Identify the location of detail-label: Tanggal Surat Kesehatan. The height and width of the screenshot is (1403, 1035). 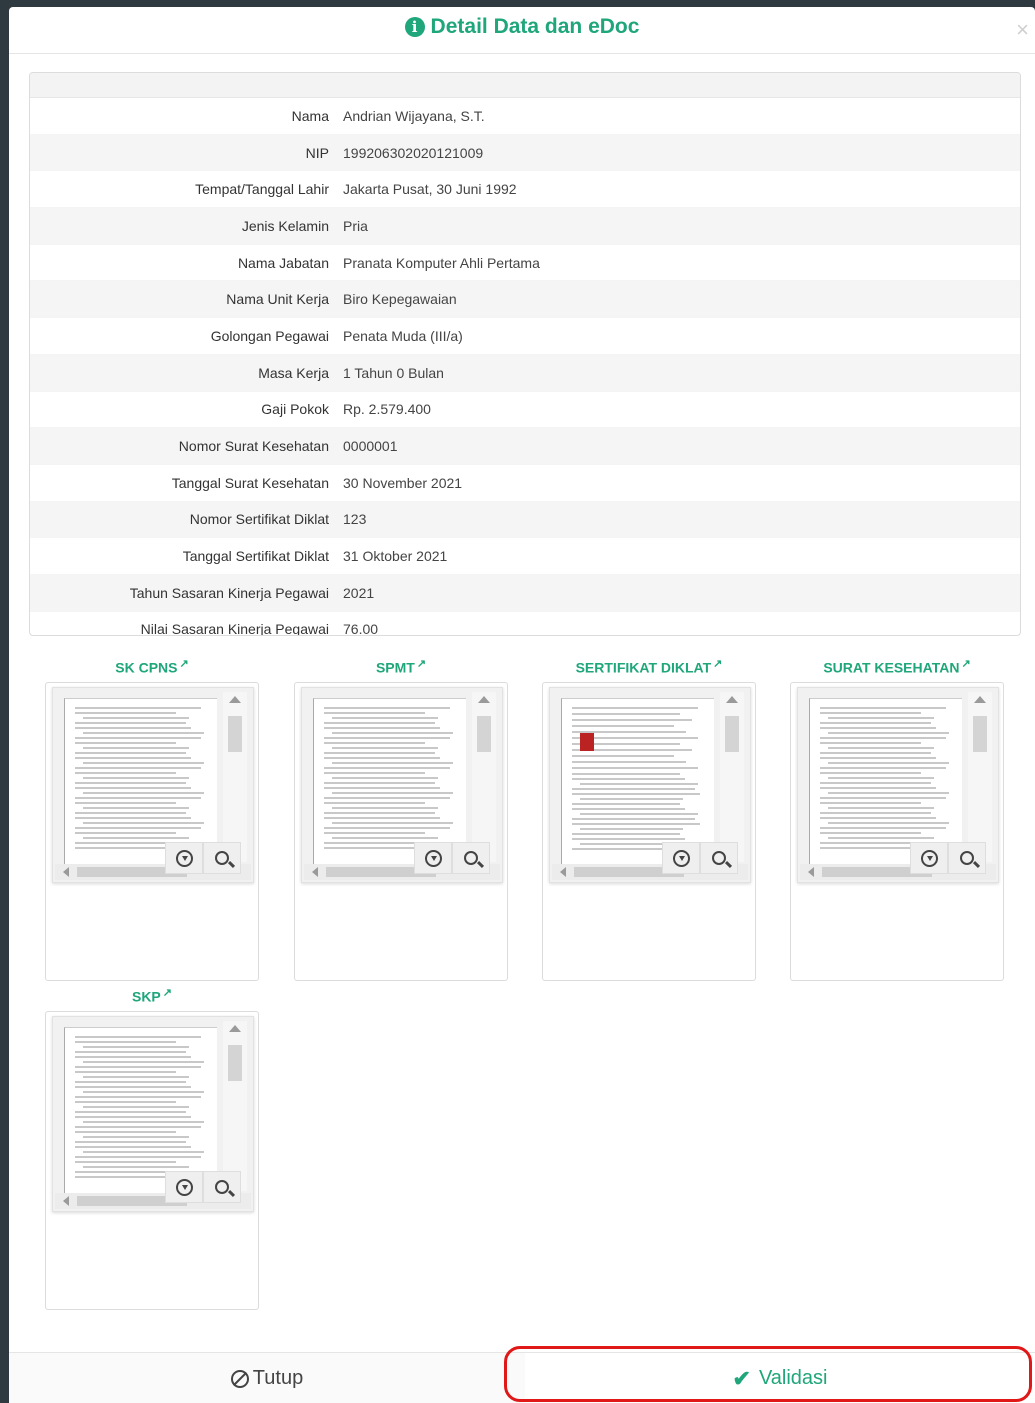
(250, 482).